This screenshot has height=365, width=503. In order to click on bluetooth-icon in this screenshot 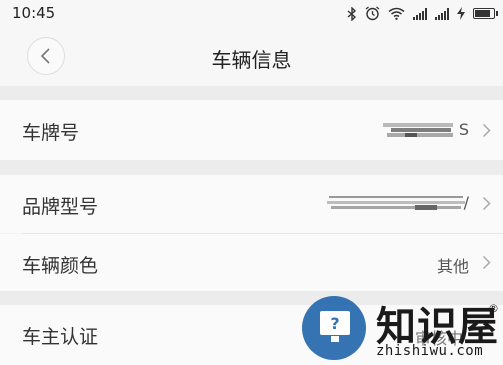, I will do `click(352, 13)`.